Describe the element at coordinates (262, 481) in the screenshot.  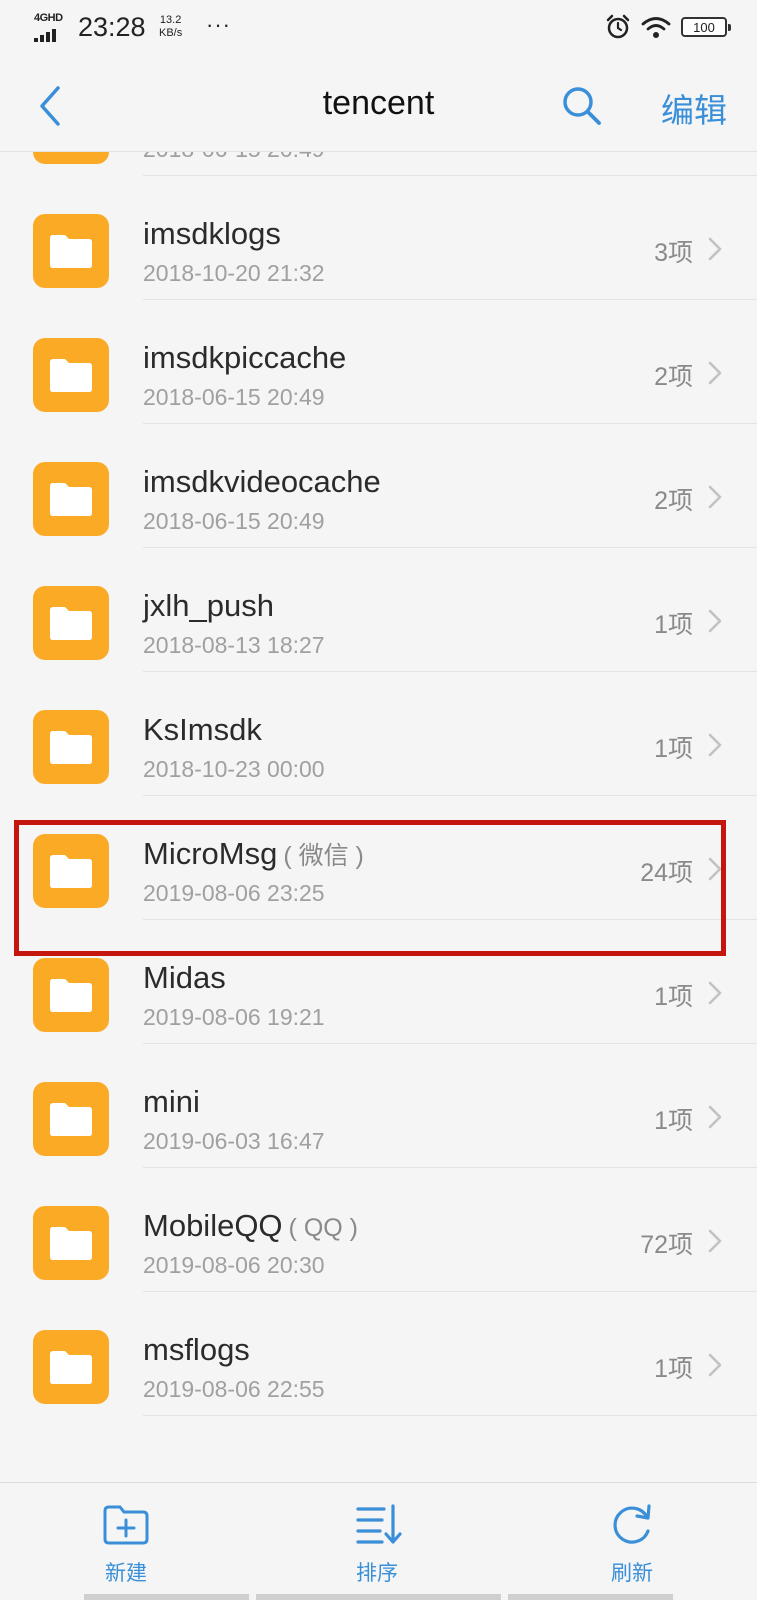
I see `folder-name-text: imsdkvideocache` at that location.